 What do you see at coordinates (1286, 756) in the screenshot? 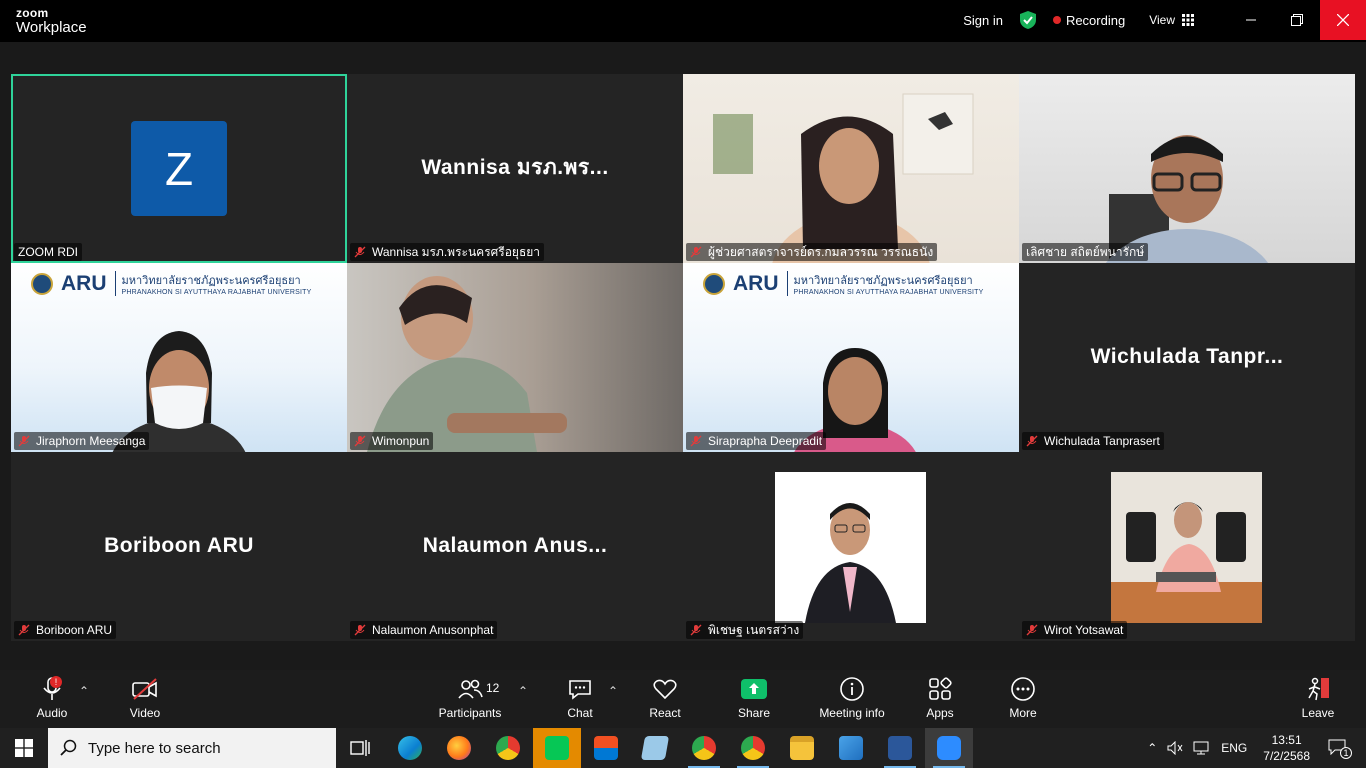
I see `clock-date: 7/2/2568` at bounding box center [1286, 756].